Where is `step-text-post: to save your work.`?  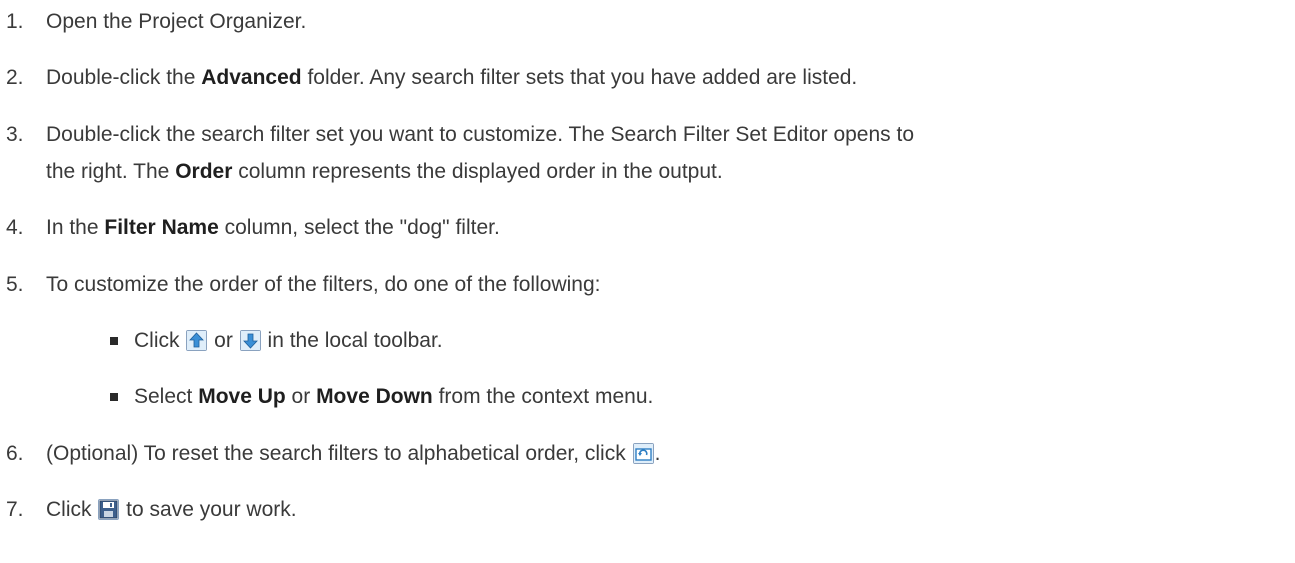
step-text-post: to save your work. is located at coordinates (208, 509).